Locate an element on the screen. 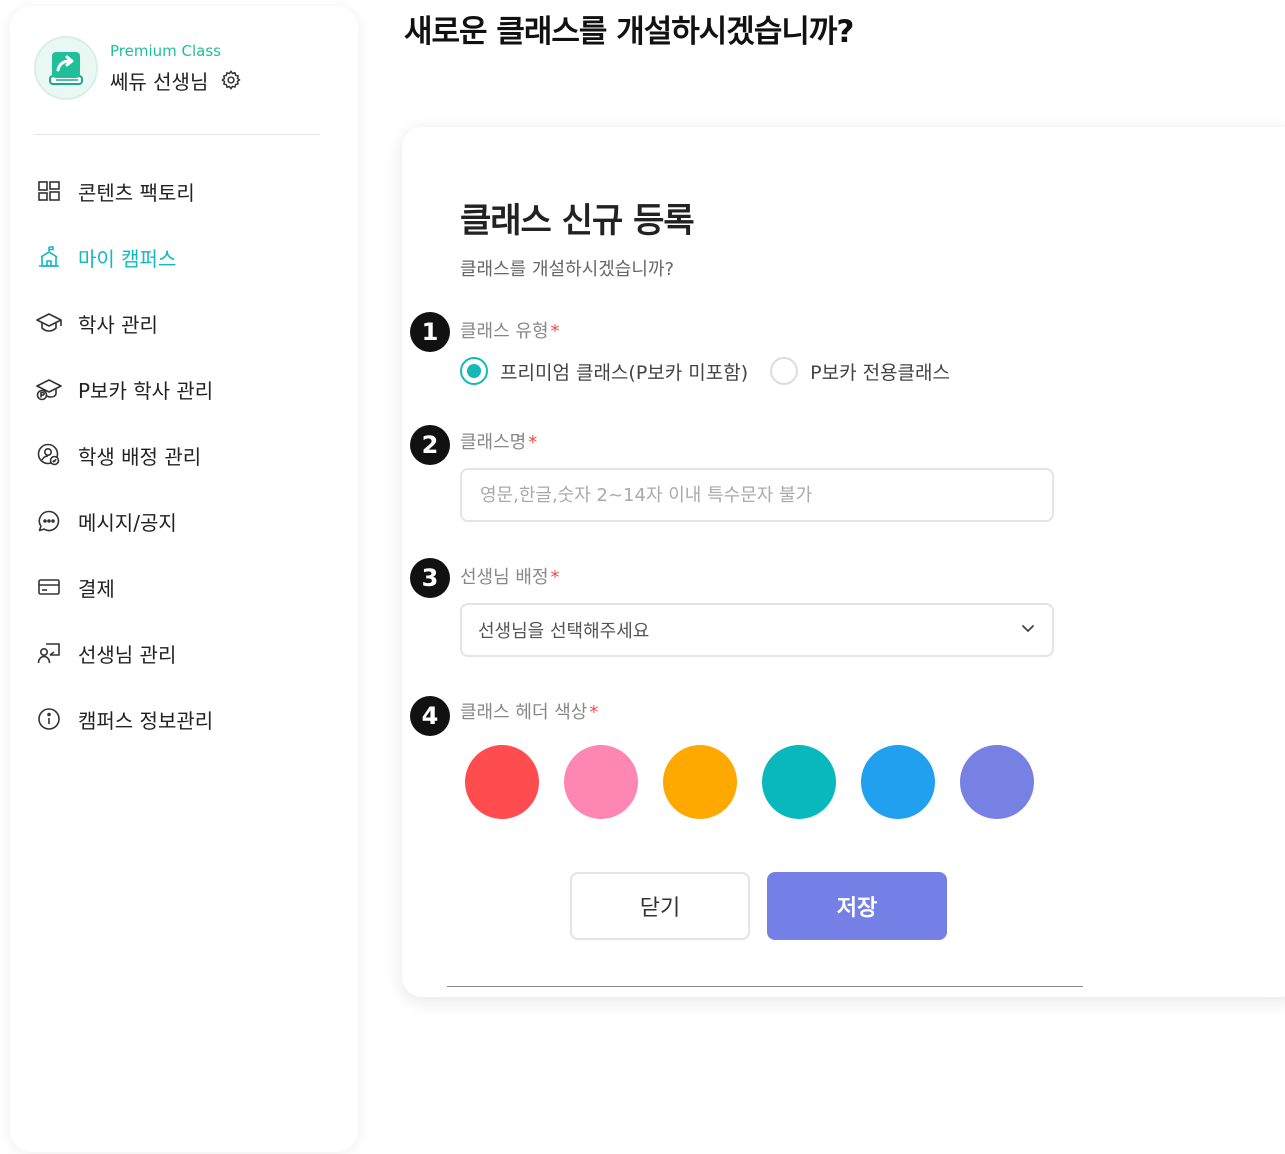 The width and height of the screenshot is (1285, 1154). teacher-icon is located at coordinates (49, 653).